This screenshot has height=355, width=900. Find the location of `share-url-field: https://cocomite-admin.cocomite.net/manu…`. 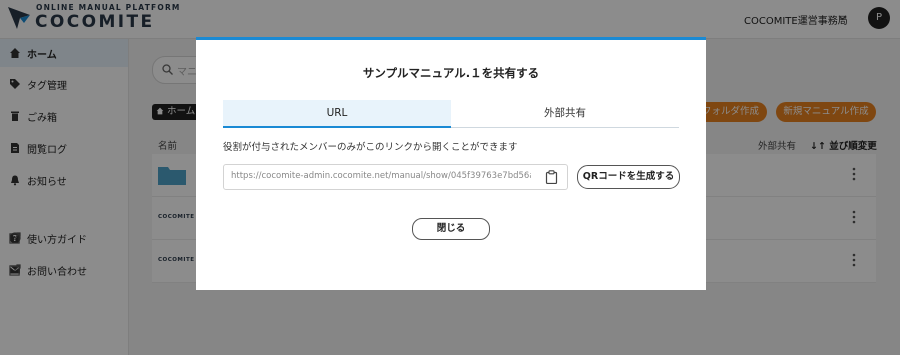

share-url-field: https://cocomite-admin.cocomite.net/manu… is located at coordinates (380, 177).